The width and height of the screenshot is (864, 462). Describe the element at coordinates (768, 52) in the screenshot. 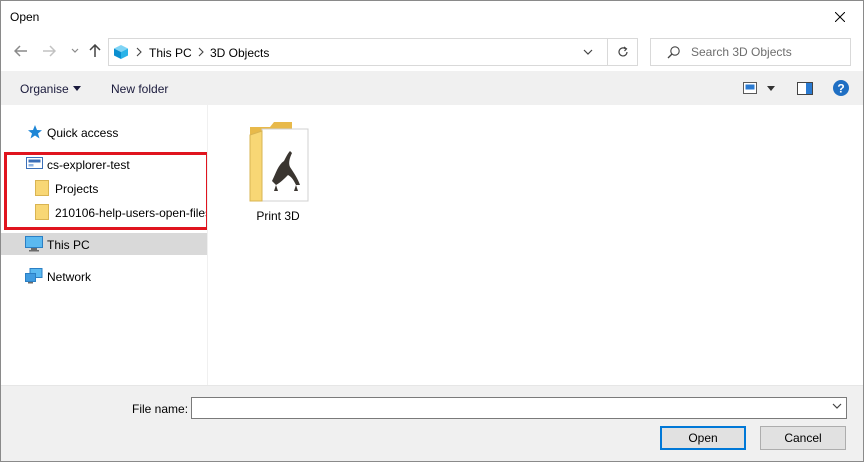

I see `search-input` at that location.